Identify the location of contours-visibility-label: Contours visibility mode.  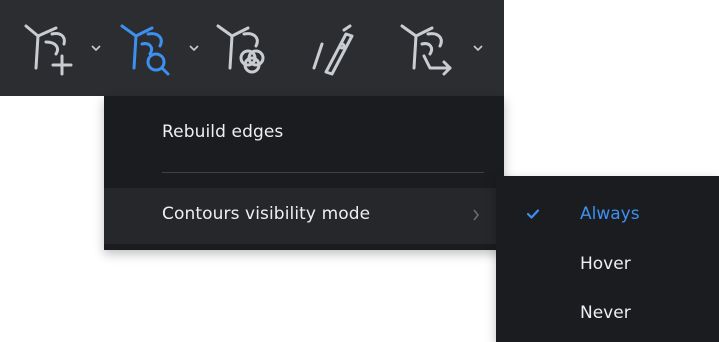
(266, 214).